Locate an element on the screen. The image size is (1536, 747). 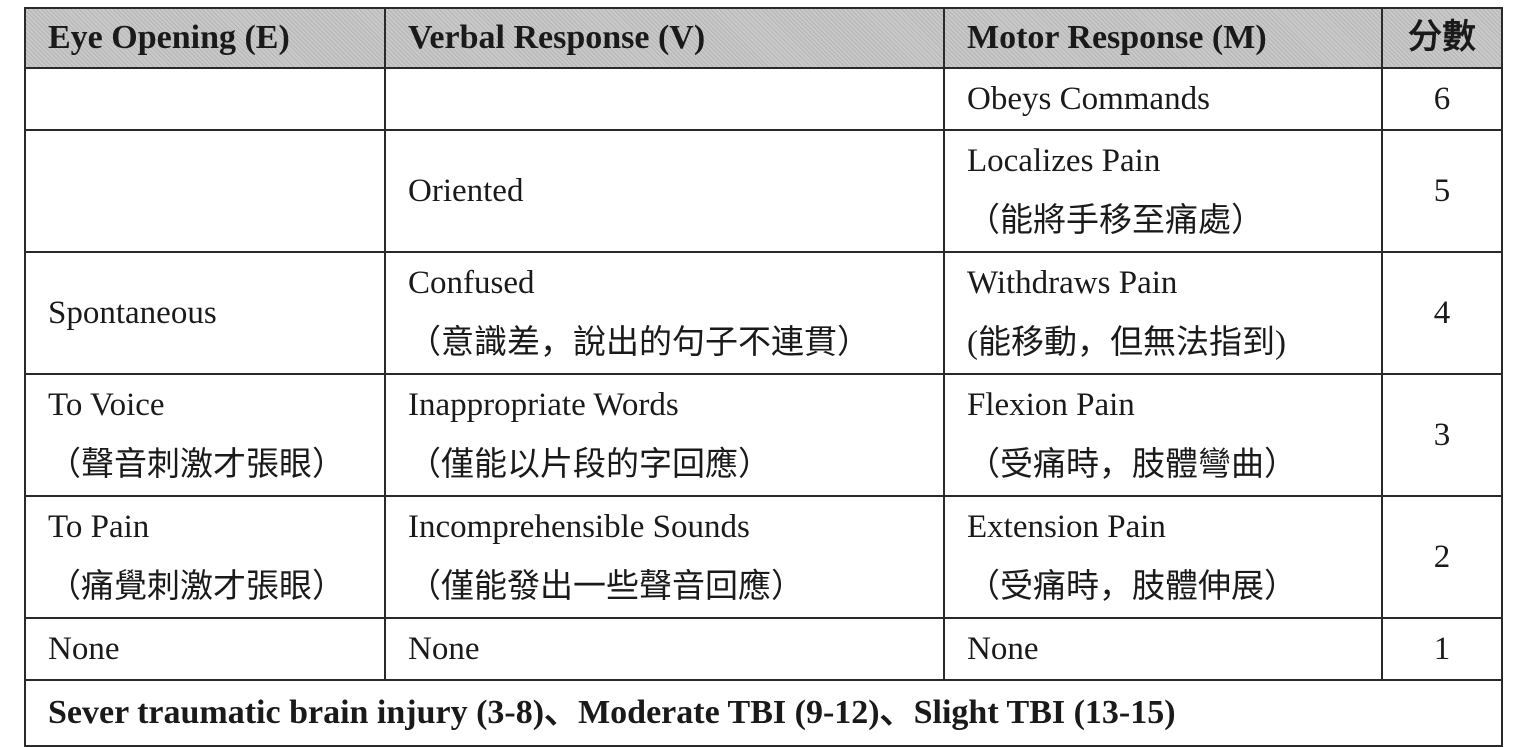
eye-cell: To Voice （聲音刺激才張眼） is located at coordinates (205, 435).